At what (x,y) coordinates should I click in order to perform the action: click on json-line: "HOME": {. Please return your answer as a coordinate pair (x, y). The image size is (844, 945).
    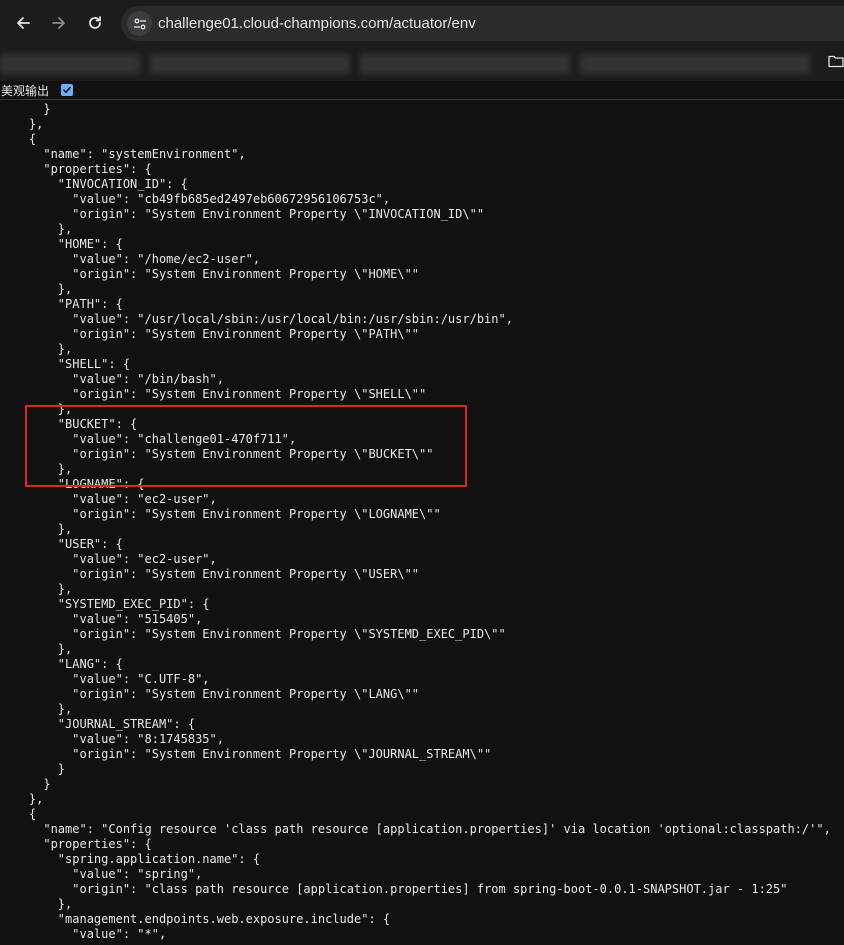
    Looking at the image, I should click on (61, 244).